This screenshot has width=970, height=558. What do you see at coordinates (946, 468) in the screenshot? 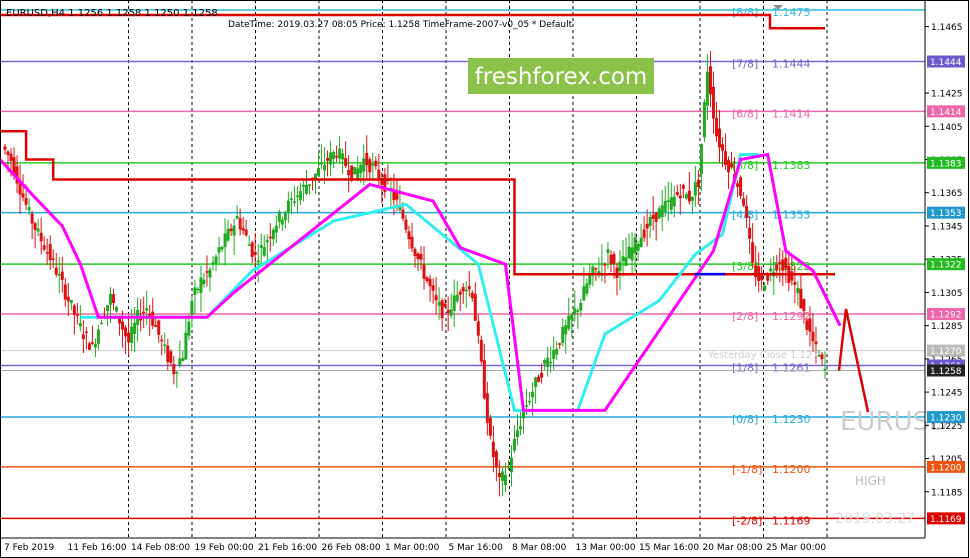
I see `price-tag-label: 1.1200` at bounding box center [946, 468].